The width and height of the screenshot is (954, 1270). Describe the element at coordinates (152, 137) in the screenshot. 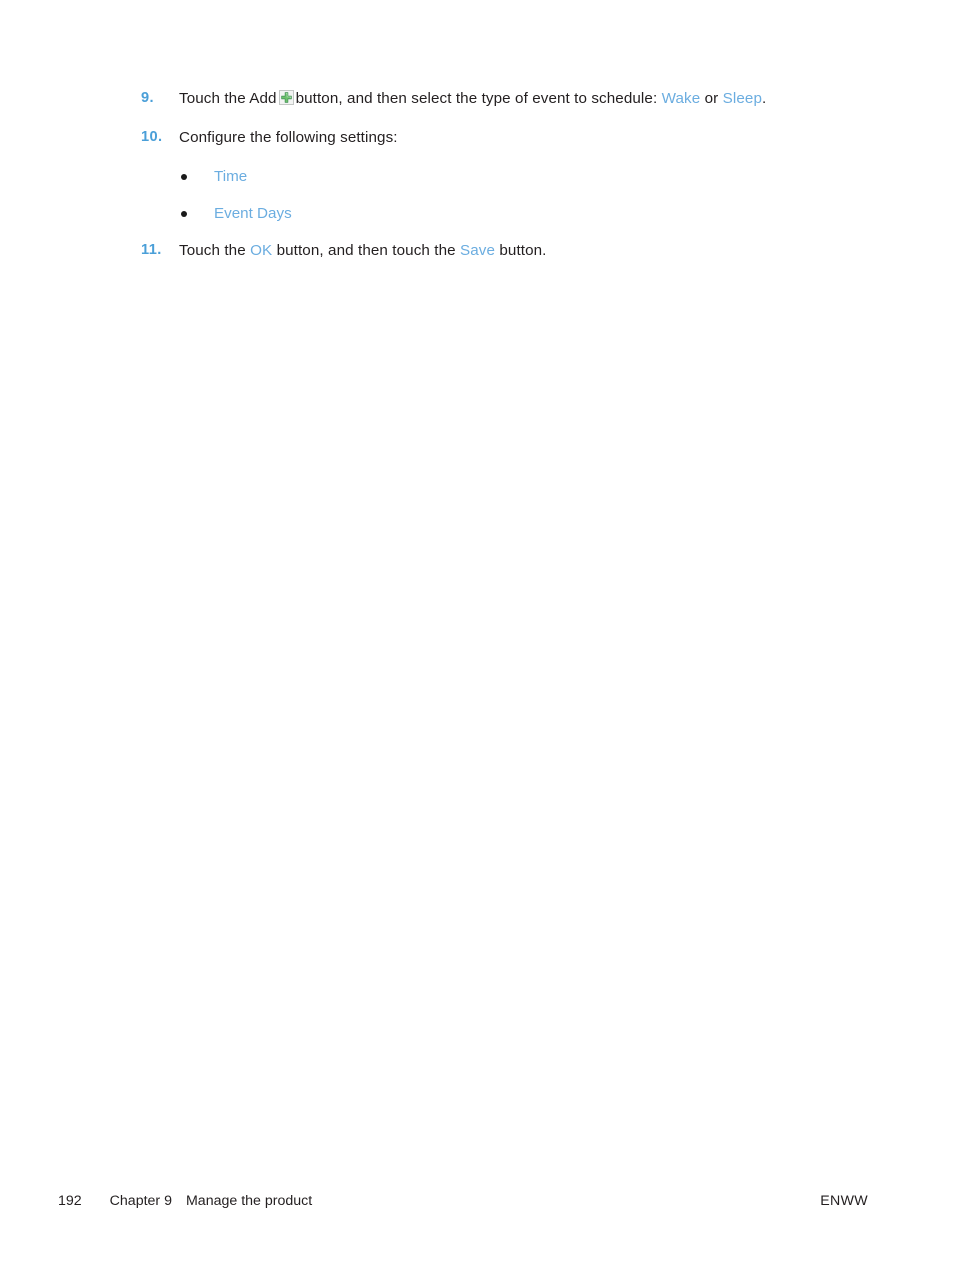

I see `step-number-10: 10.` at that location.